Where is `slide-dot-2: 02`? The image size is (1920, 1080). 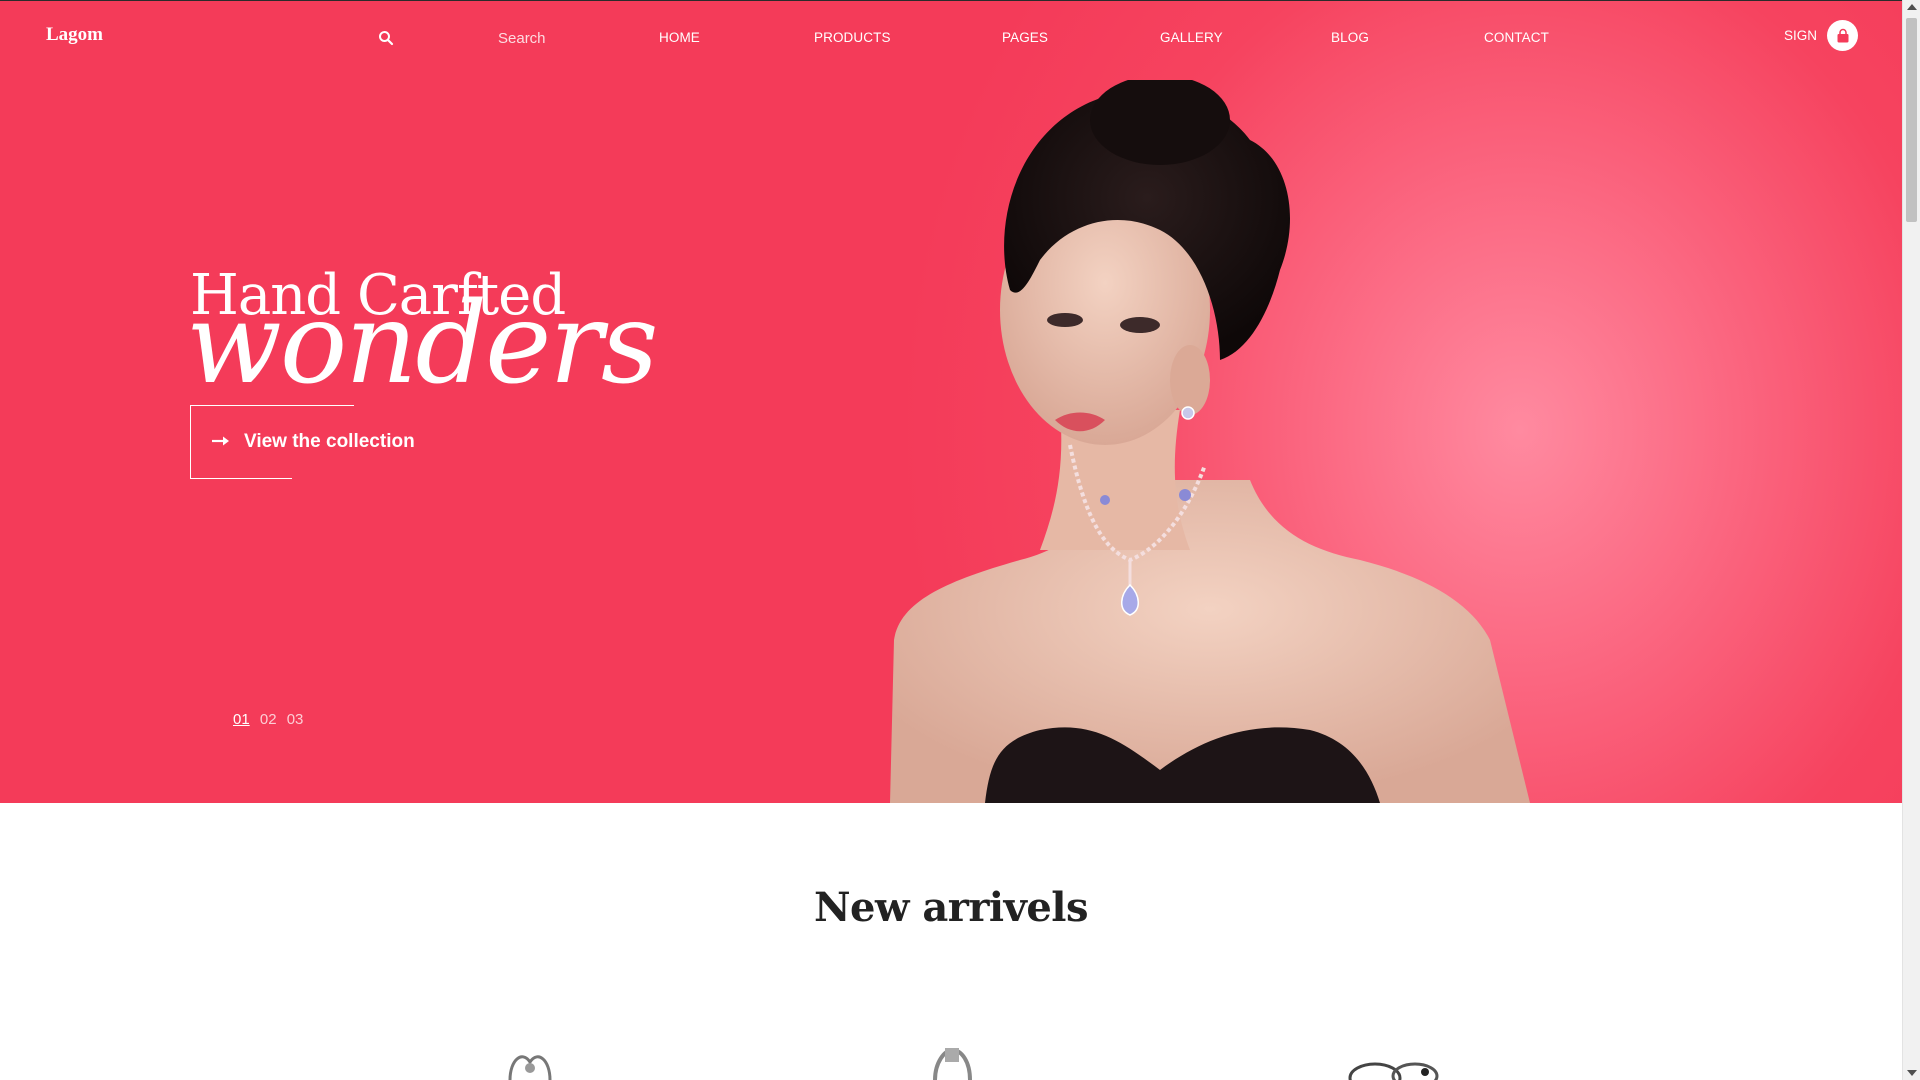
slide-dot-2: 02 is located at coordinates (268, 719).